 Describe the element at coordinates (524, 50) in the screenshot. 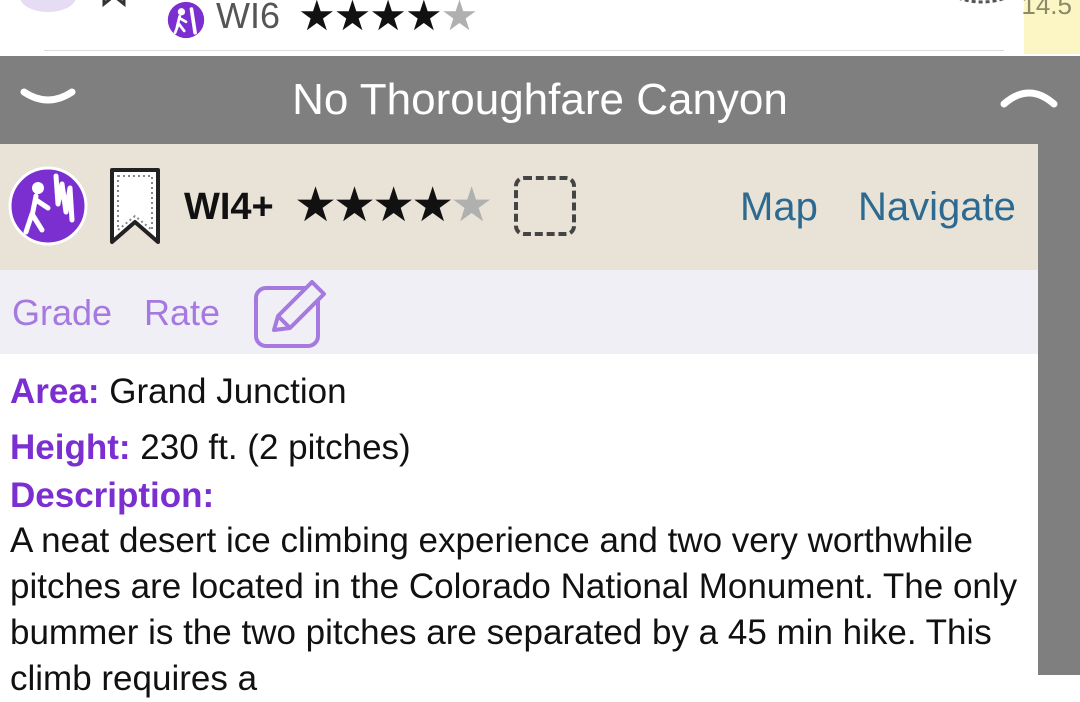

I see `list-divider` at that location.